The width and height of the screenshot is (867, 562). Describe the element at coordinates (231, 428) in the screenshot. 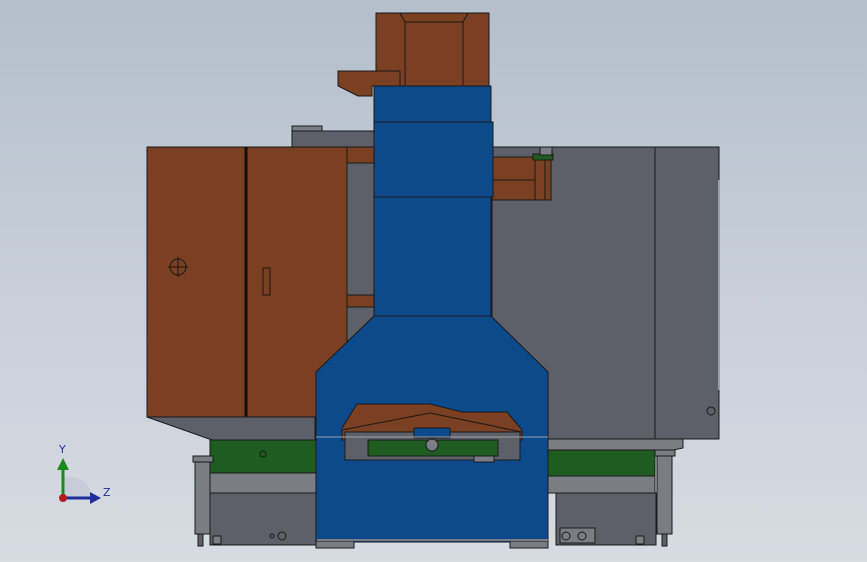

I see `left-lower-slope` at that location.